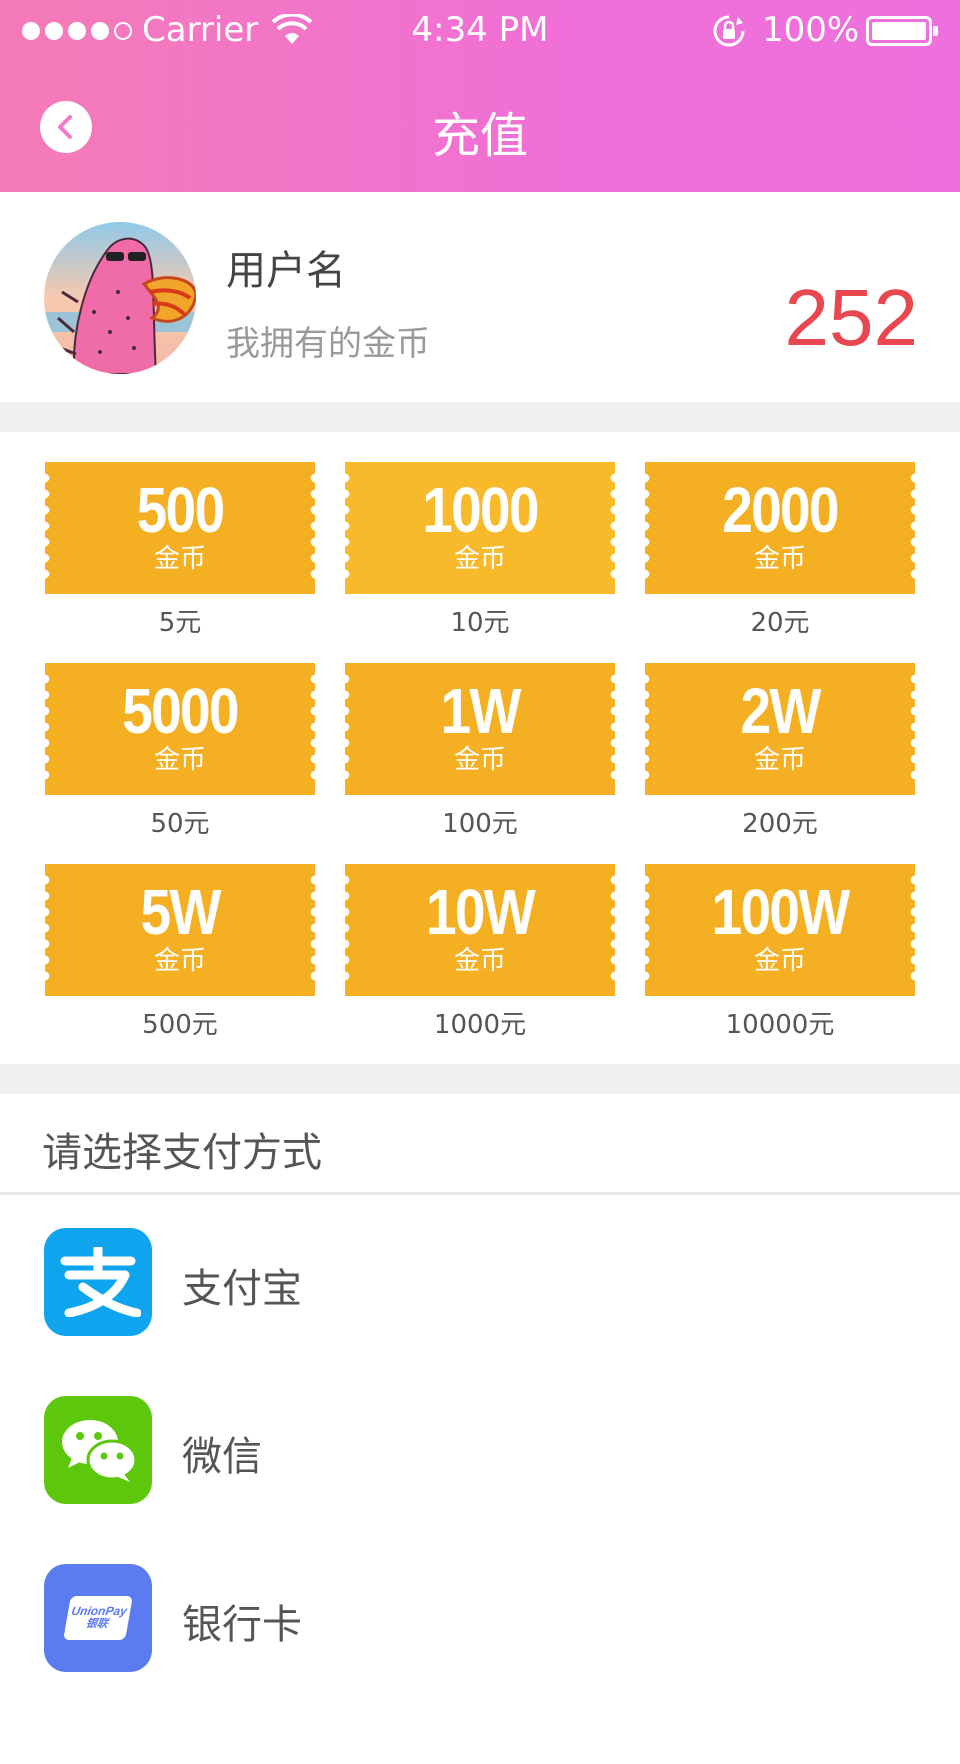  What do you see at coordinates (99, 1611) in the screenshot?
I see `unionpay-text: UnionPay` at bounding box center [99, 1611].